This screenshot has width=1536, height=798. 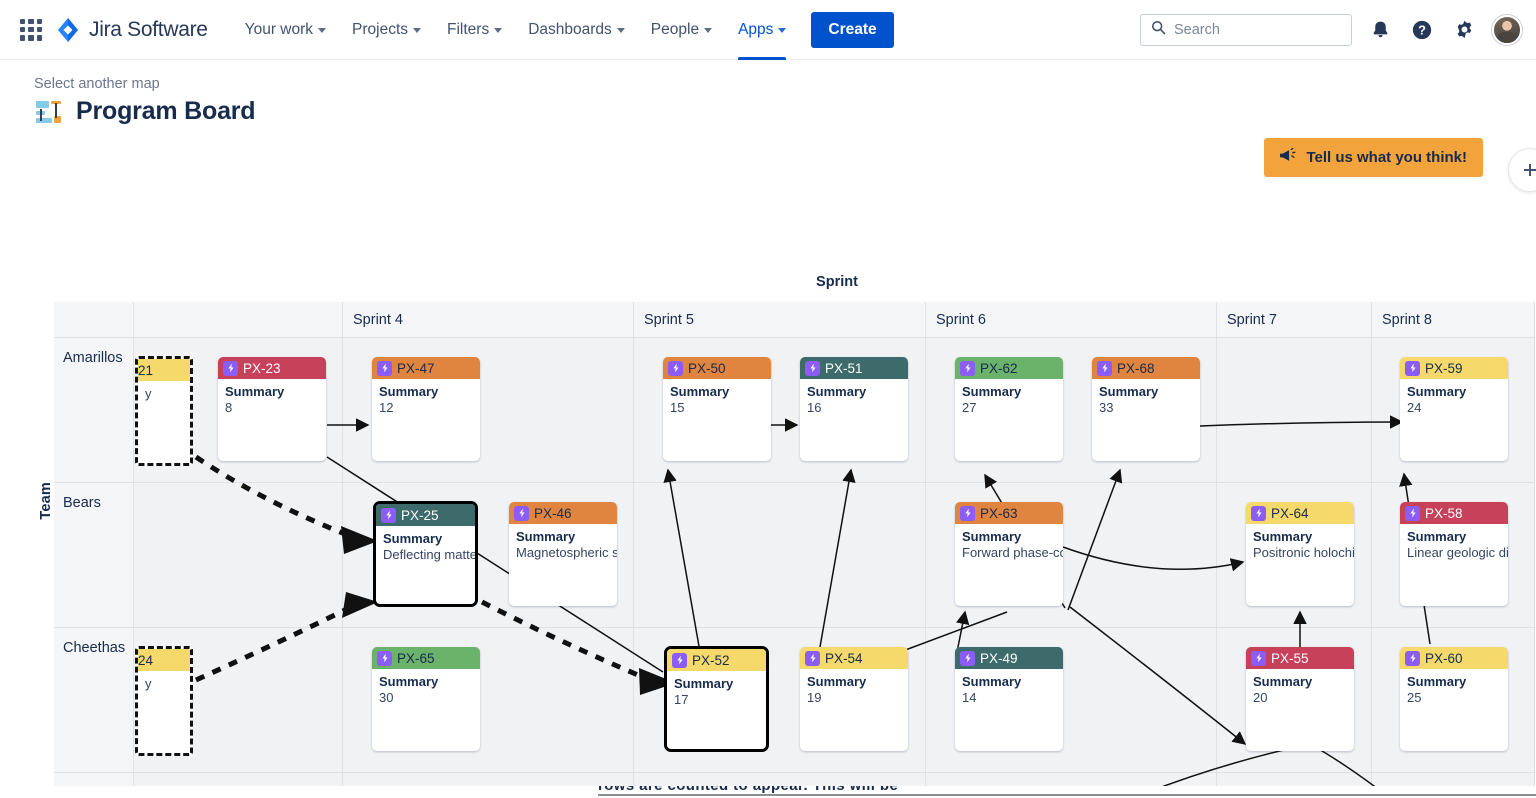 What do you see at coordinates (677, 407) in the screenshot?
I see `issue-summary-text: 15` at bounding box center [677, 407].